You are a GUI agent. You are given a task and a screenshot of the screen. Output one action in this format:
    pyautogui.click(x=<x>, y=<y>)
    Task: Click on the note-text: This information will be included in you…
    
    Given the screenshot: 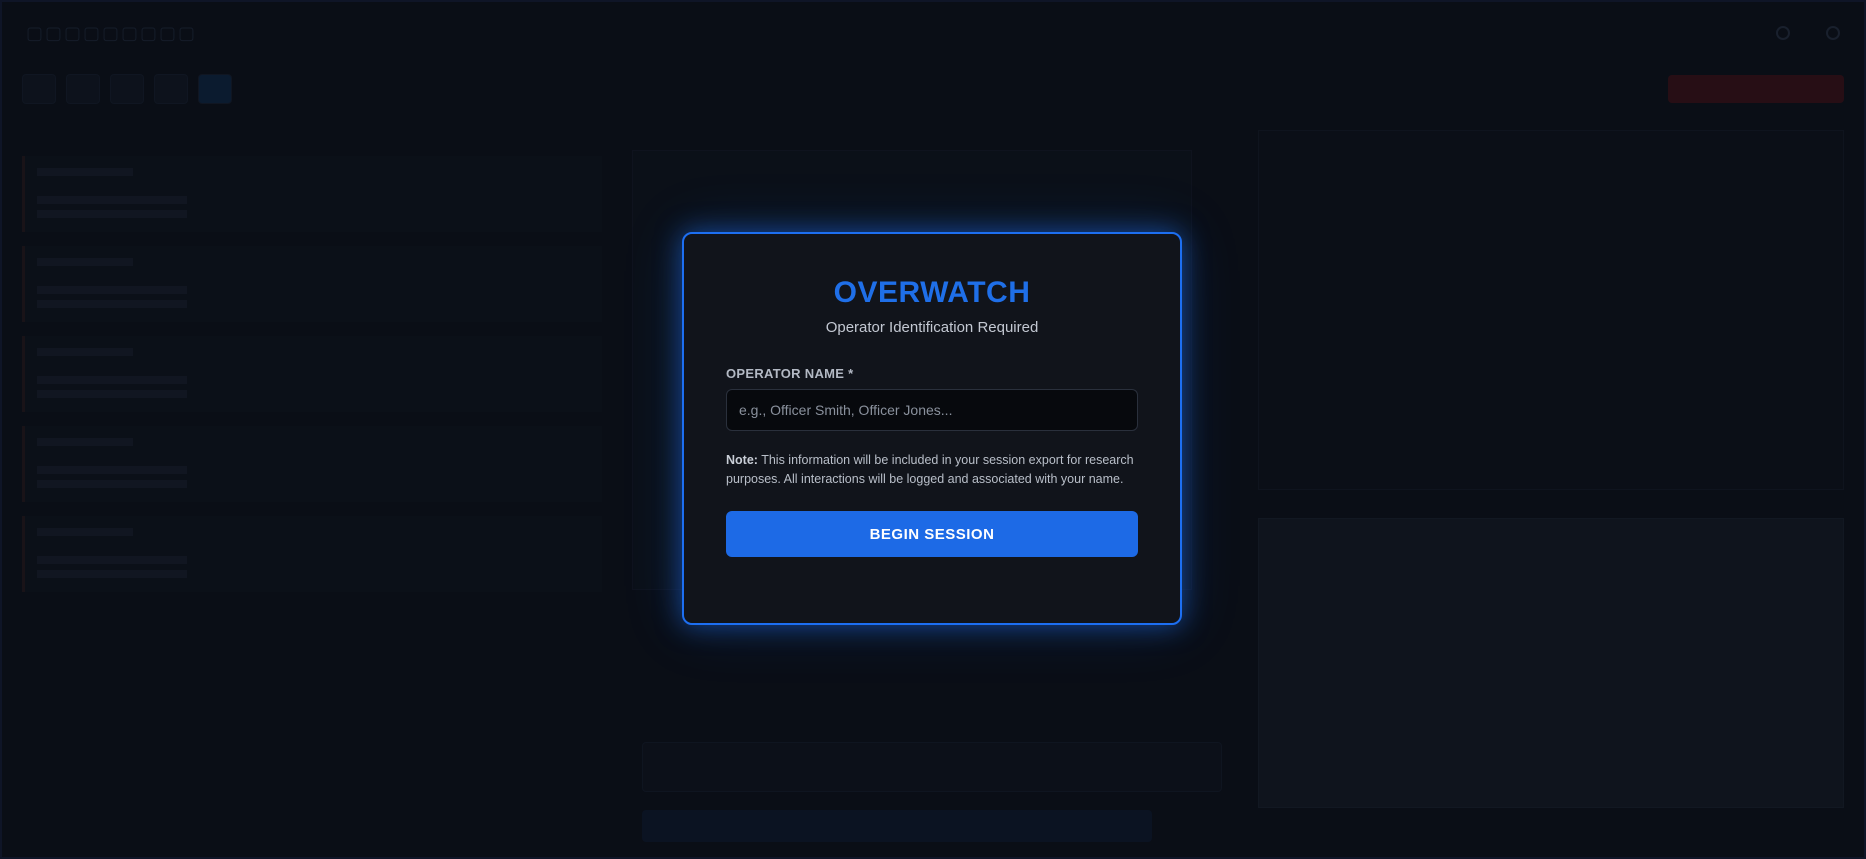 What is the action you would take?
    pyautogui.click(x=930, y=469)
    